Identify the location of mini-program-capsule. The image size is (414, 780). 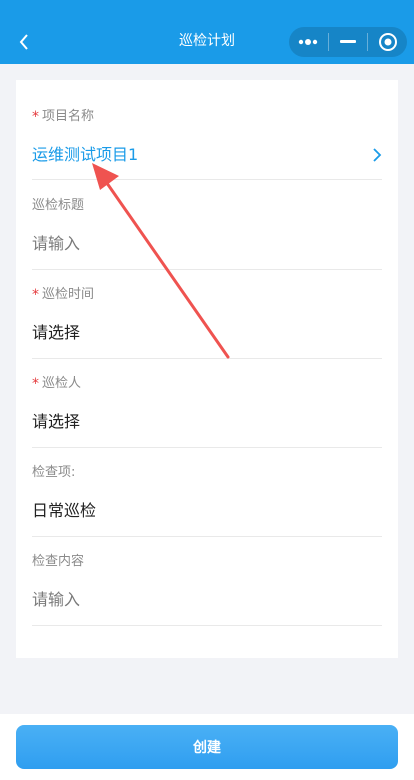
(348, 42).